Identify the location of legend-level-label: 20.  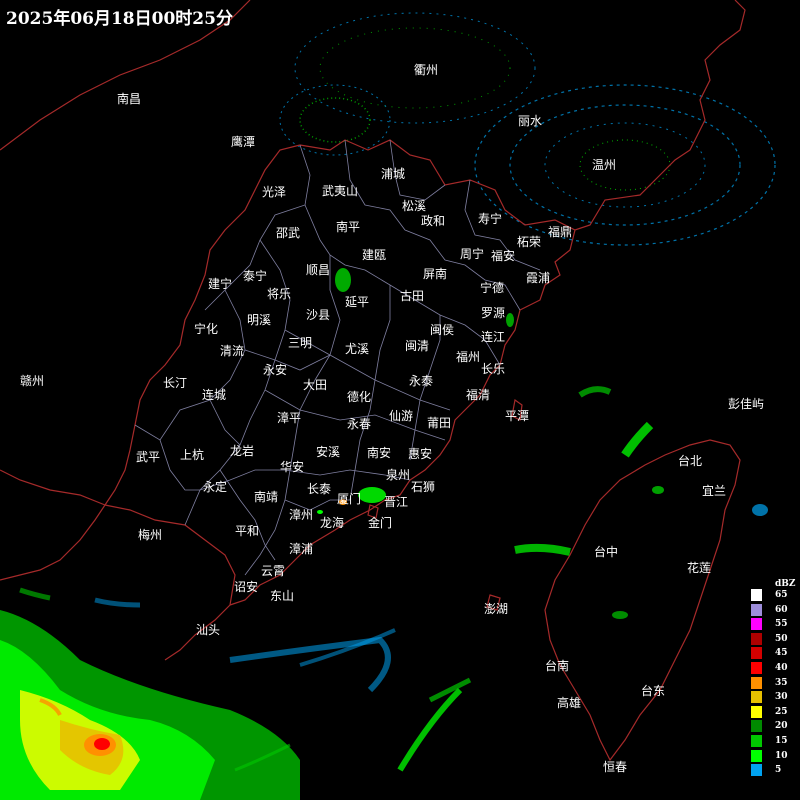
(781, 726).